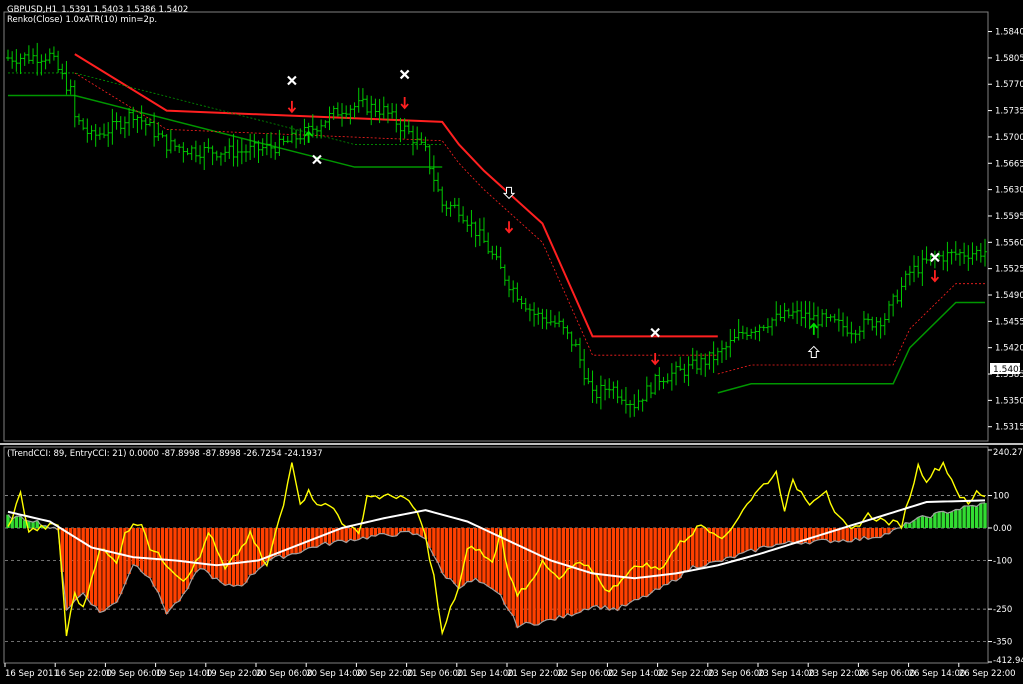  I want to click on price-tick-label: 1.5455, so click(1009, 322).